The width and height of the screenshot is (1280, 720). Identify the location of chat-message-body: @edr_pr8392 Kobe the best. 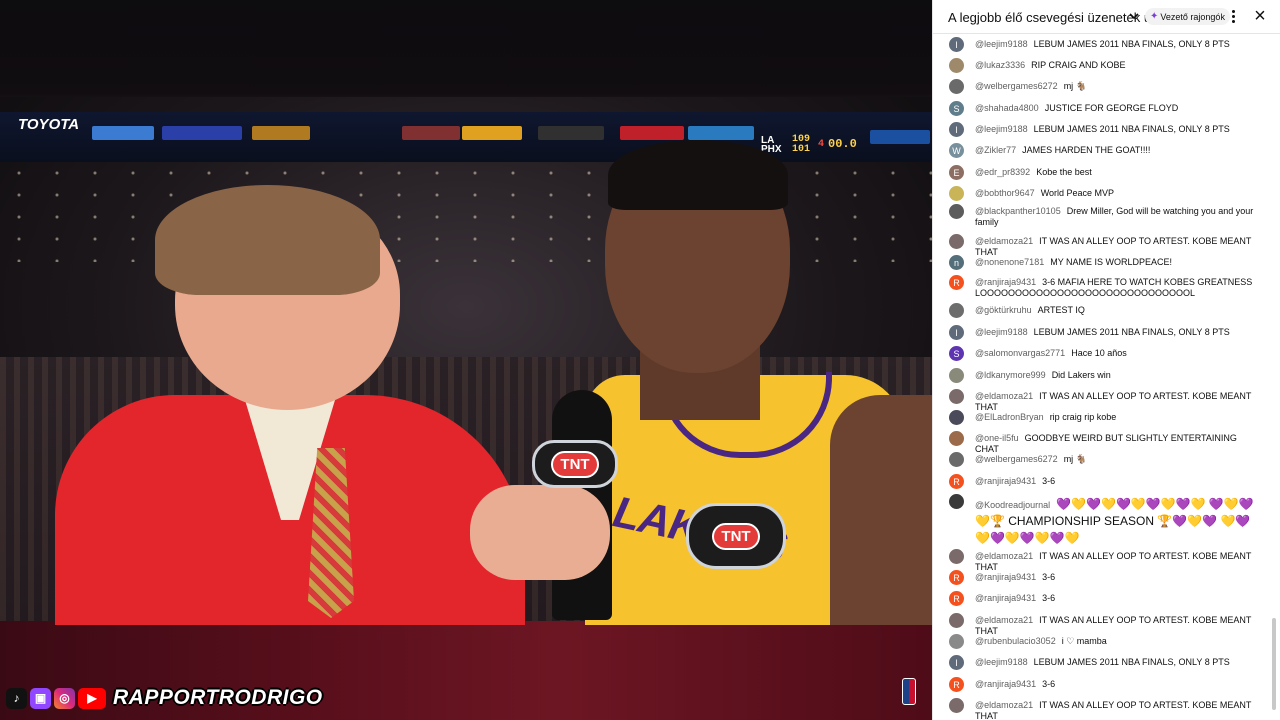
(1115, 171).